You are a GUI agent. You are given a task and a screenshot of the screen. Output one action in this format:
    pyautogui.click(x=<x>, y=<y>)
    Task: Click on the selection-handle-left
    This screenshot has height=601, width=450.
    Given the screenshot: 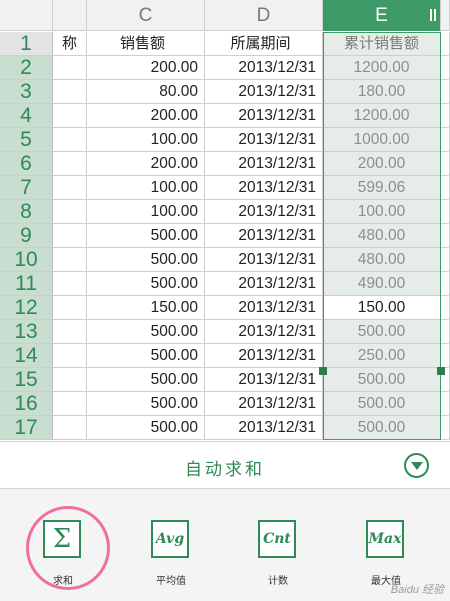 What is the action you would take?
    pyautogui.click(x=323, y=371)
    